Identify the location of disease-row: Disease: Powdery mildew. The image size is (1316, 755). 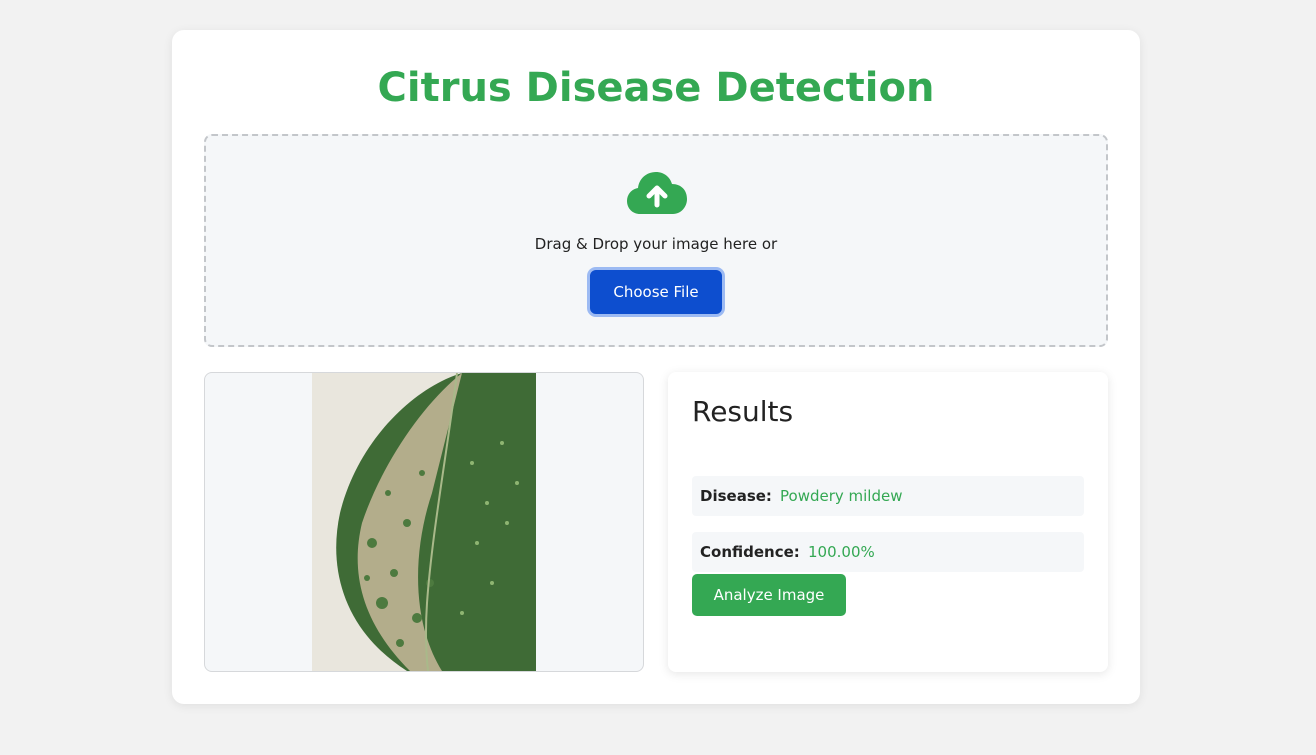
(888, 496).